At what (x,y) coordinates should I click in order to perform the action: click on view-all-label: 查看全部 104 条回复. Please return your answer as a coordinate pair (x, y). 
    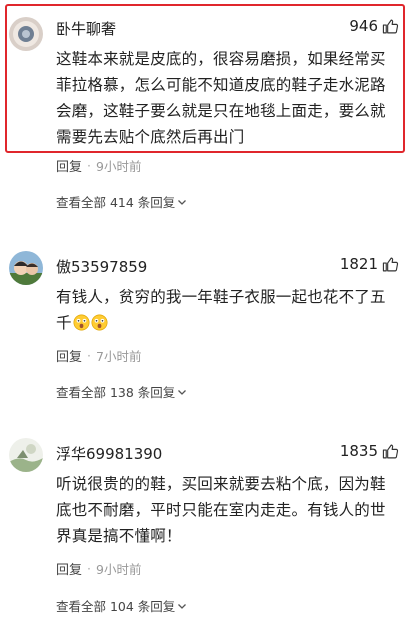
    Looking at the image, I should click on (116, 606).